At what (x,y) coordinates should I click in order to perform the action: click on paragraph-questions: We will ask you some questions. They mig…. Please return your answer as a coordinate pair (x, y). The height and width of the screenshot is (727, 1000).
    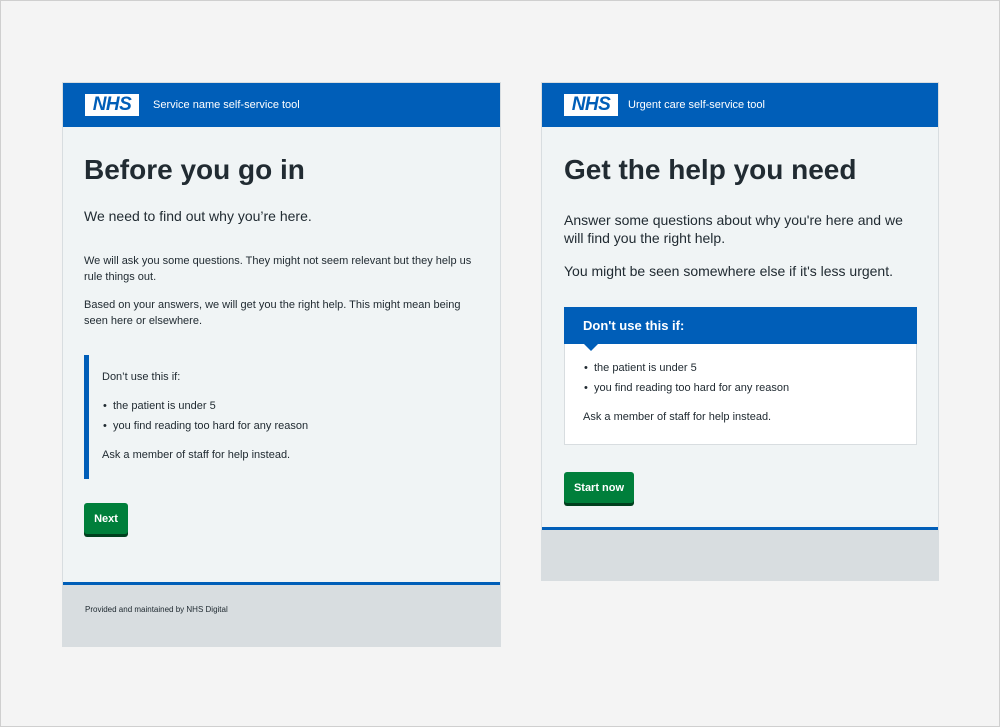
    Looking at the image, I should click on (278, 269).